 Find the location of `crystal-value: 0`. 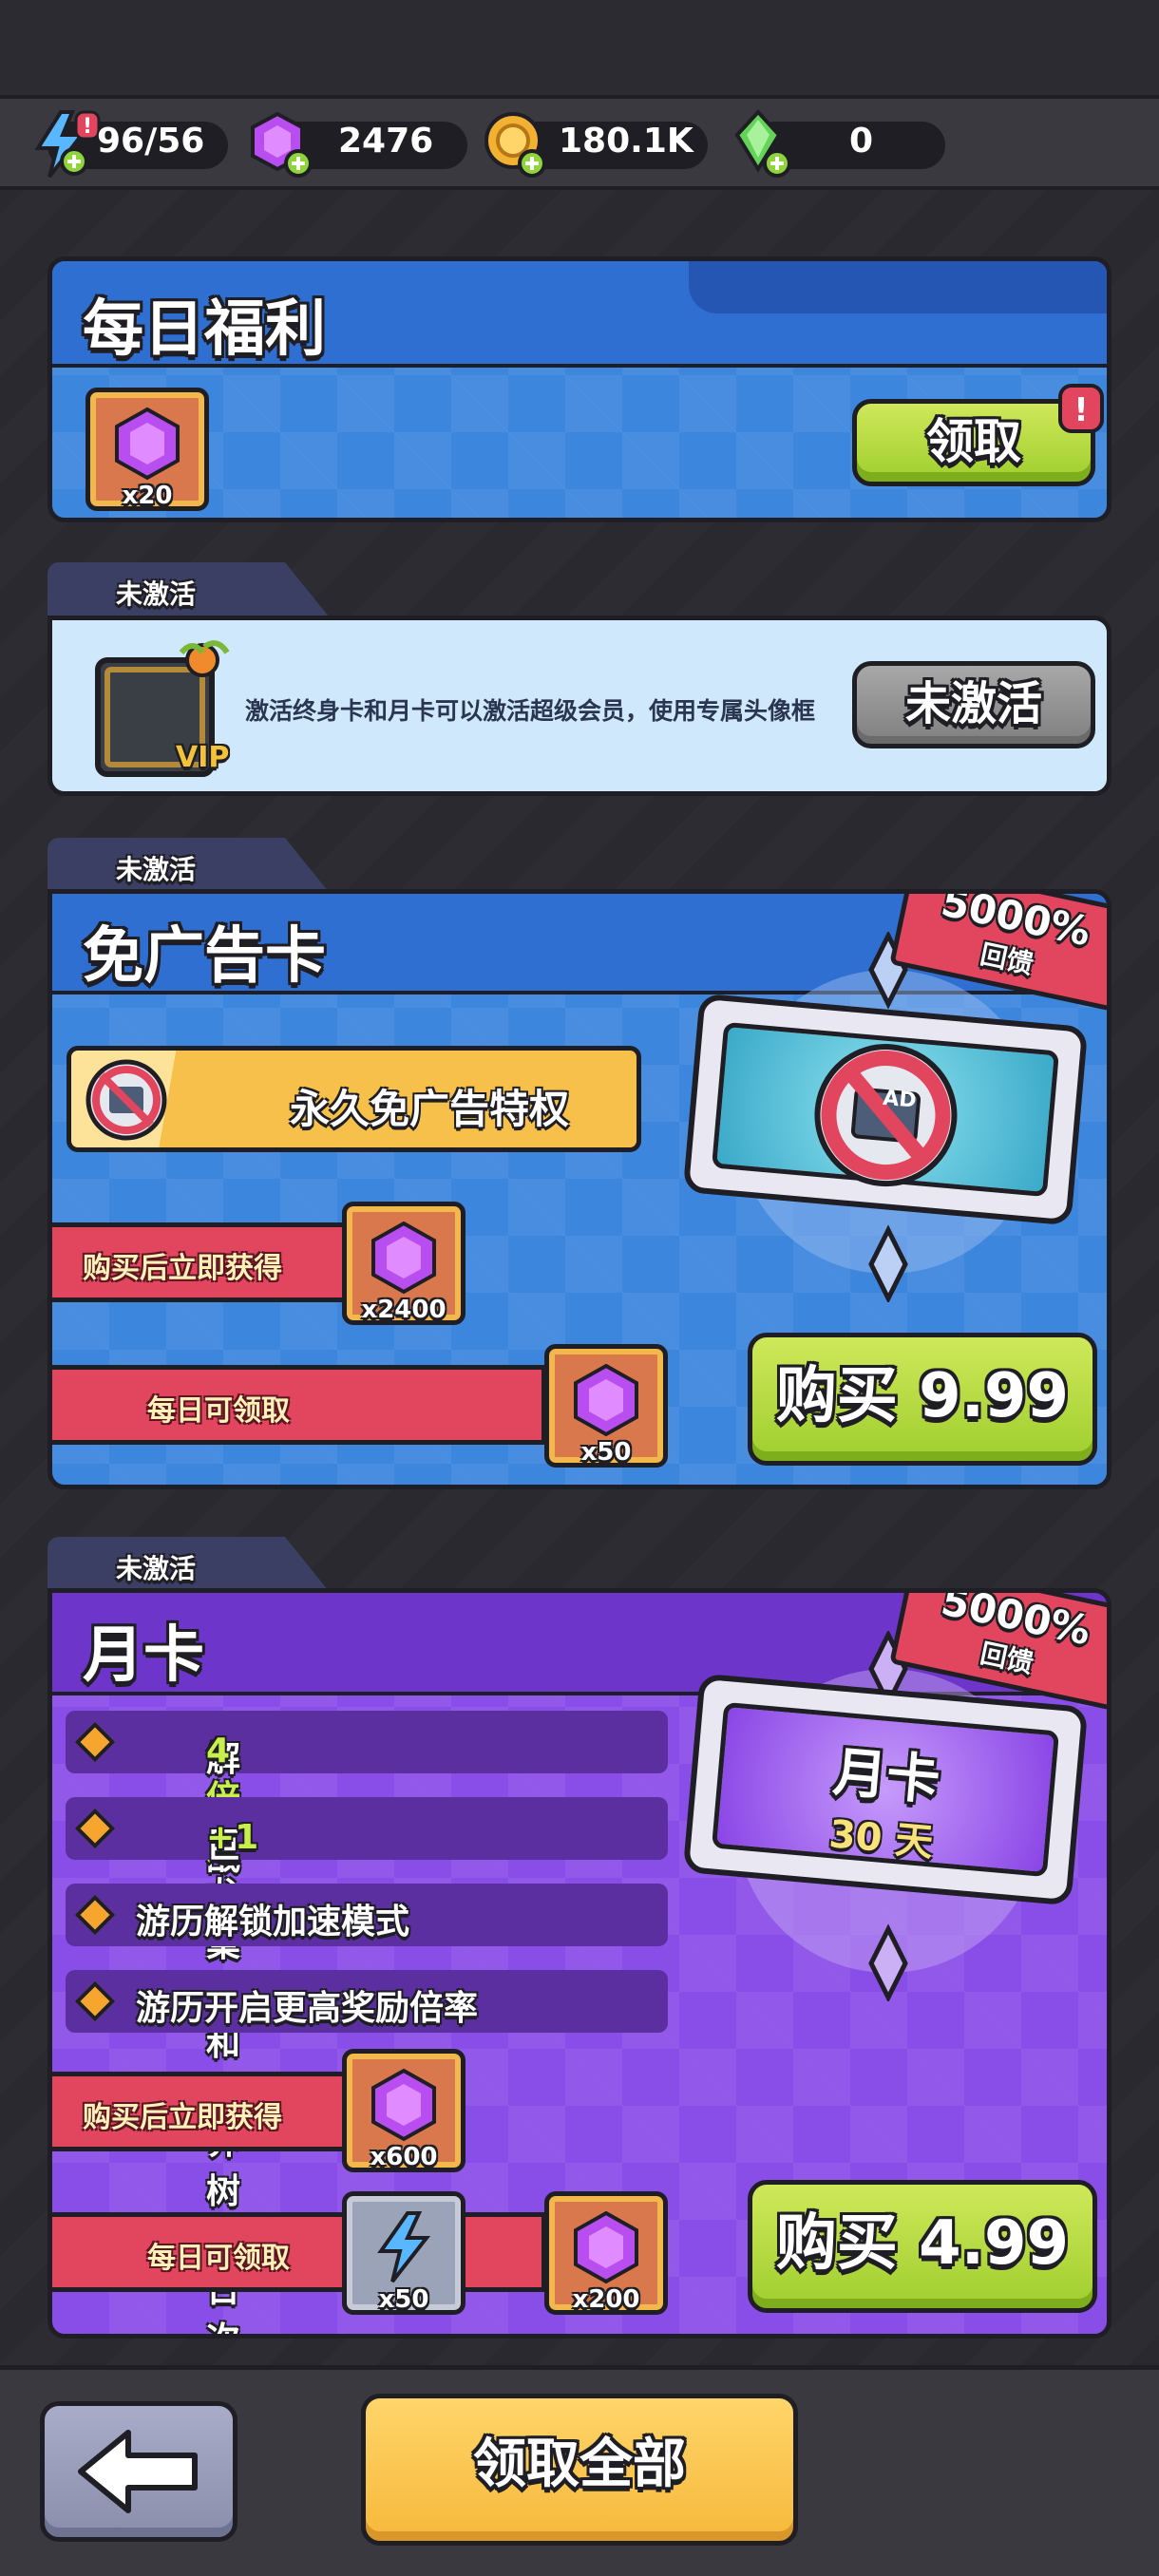

crystal-value: 0 is located at coordinates (861, 141).